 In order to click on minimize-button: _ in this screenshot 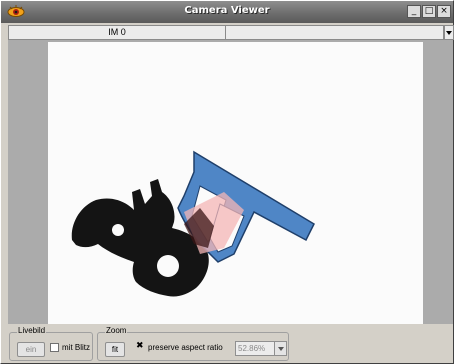, I will do `click(414, 11)`.